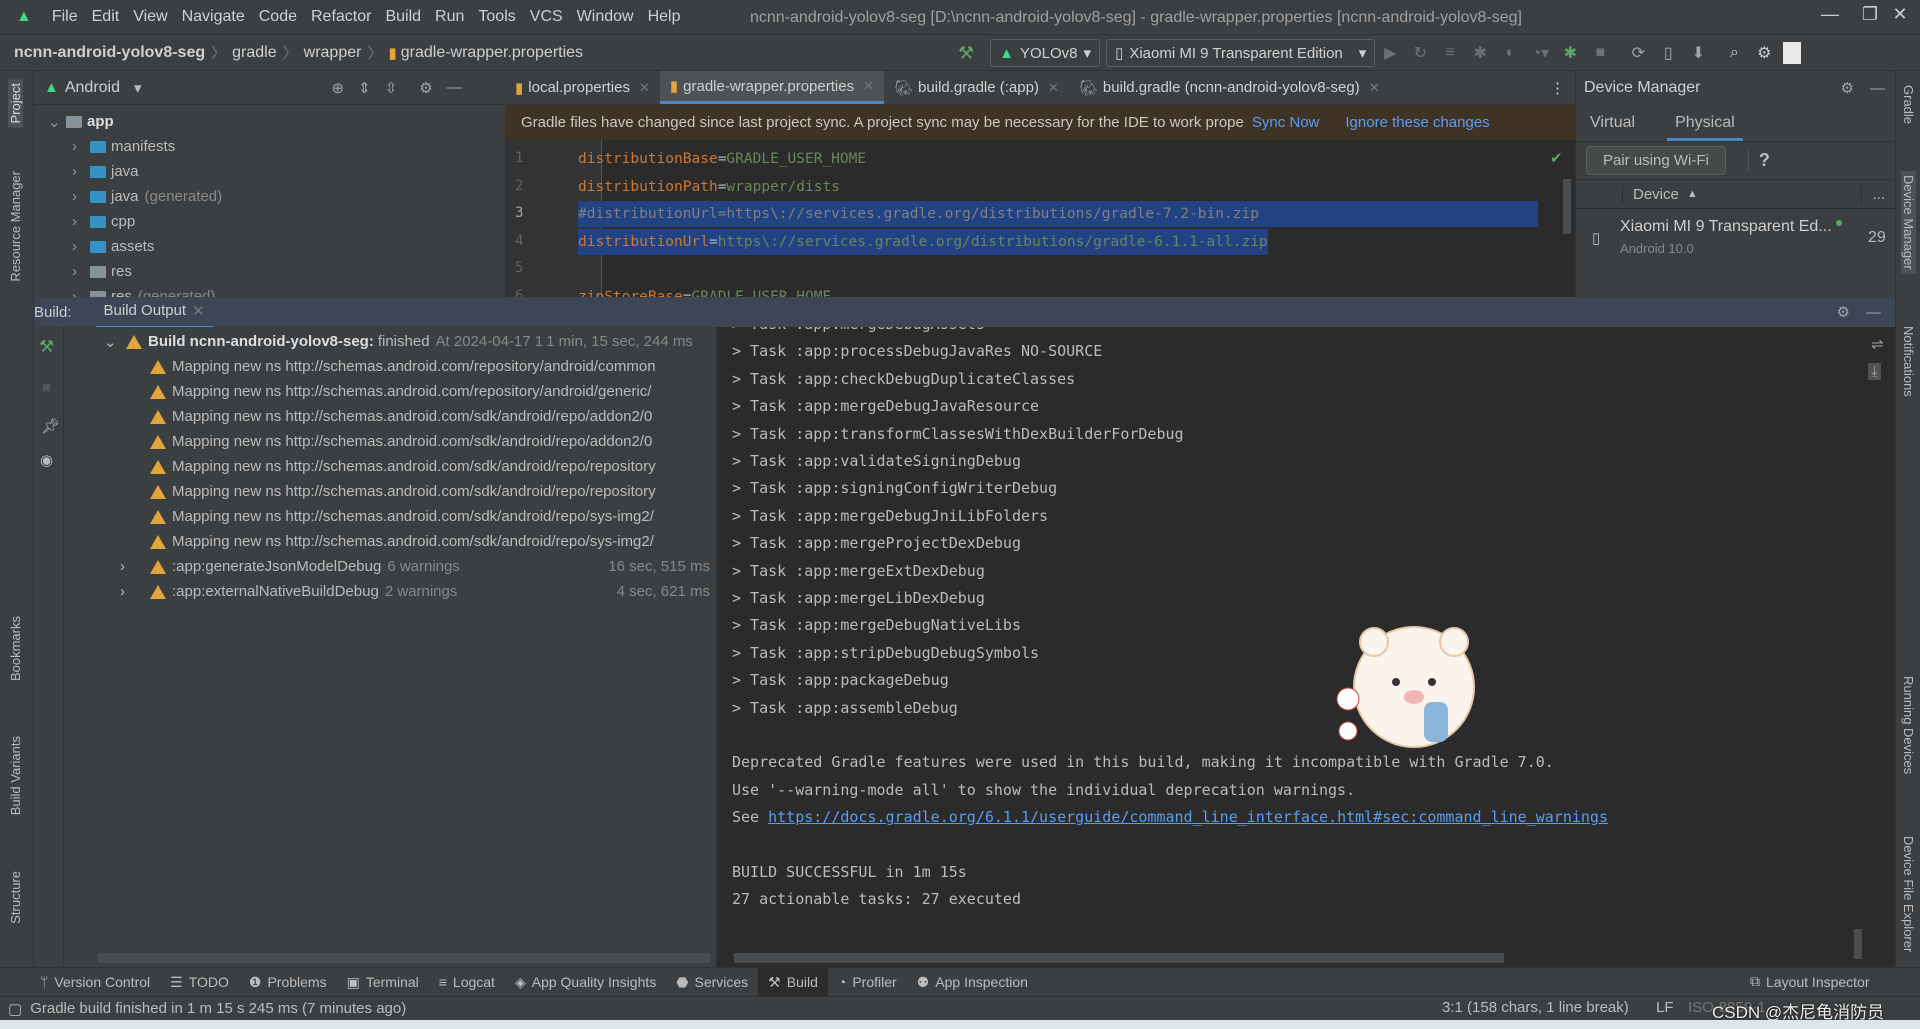 This screenshot has width=1920, height=1029. What do you see at coordinates (65, 17) in the screenshot?
I see `menu-file: File` at bounding box center [65, 17].